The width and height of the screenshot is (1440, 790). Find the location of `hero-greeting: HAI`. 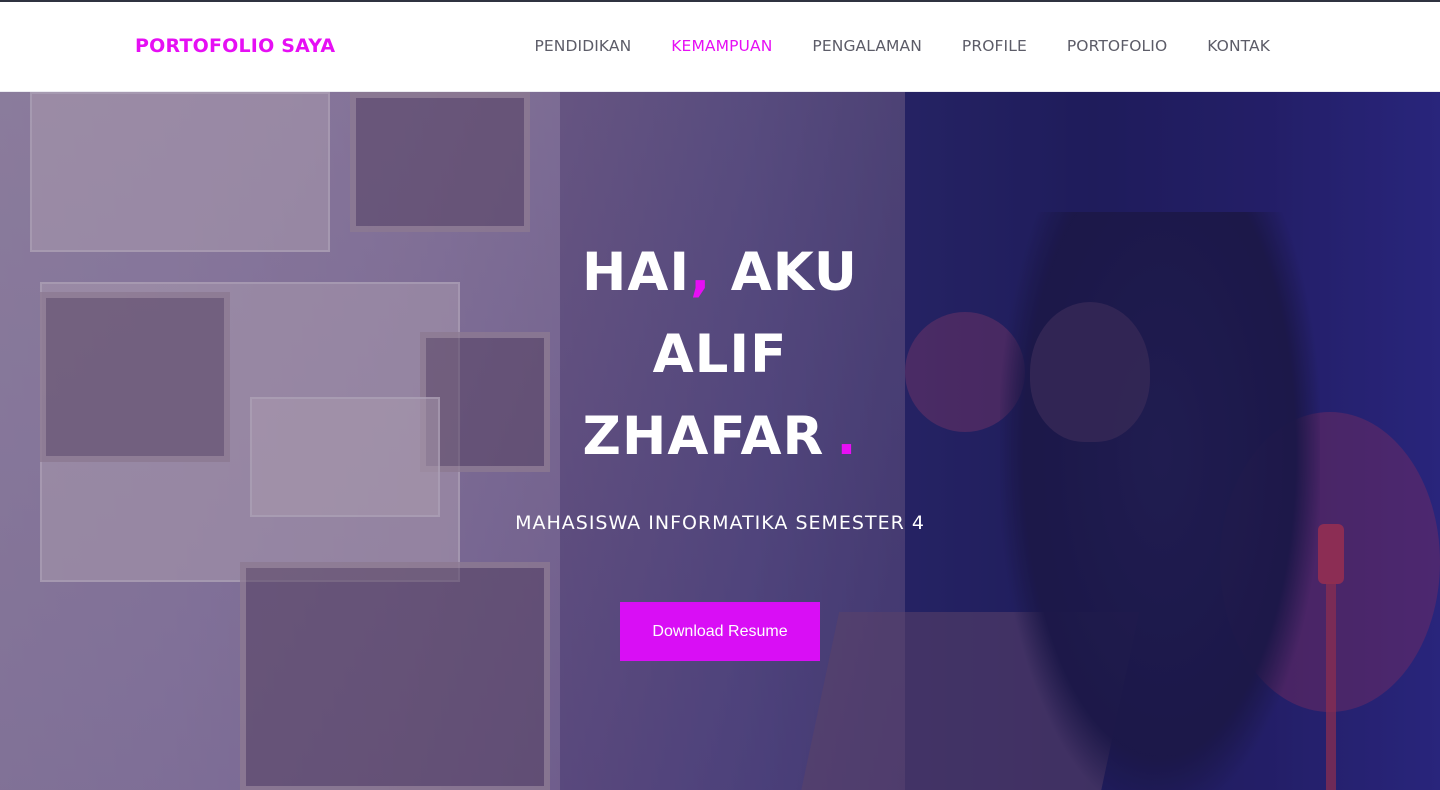

hero-greeting: HAI is located at coordinates (636, 272).